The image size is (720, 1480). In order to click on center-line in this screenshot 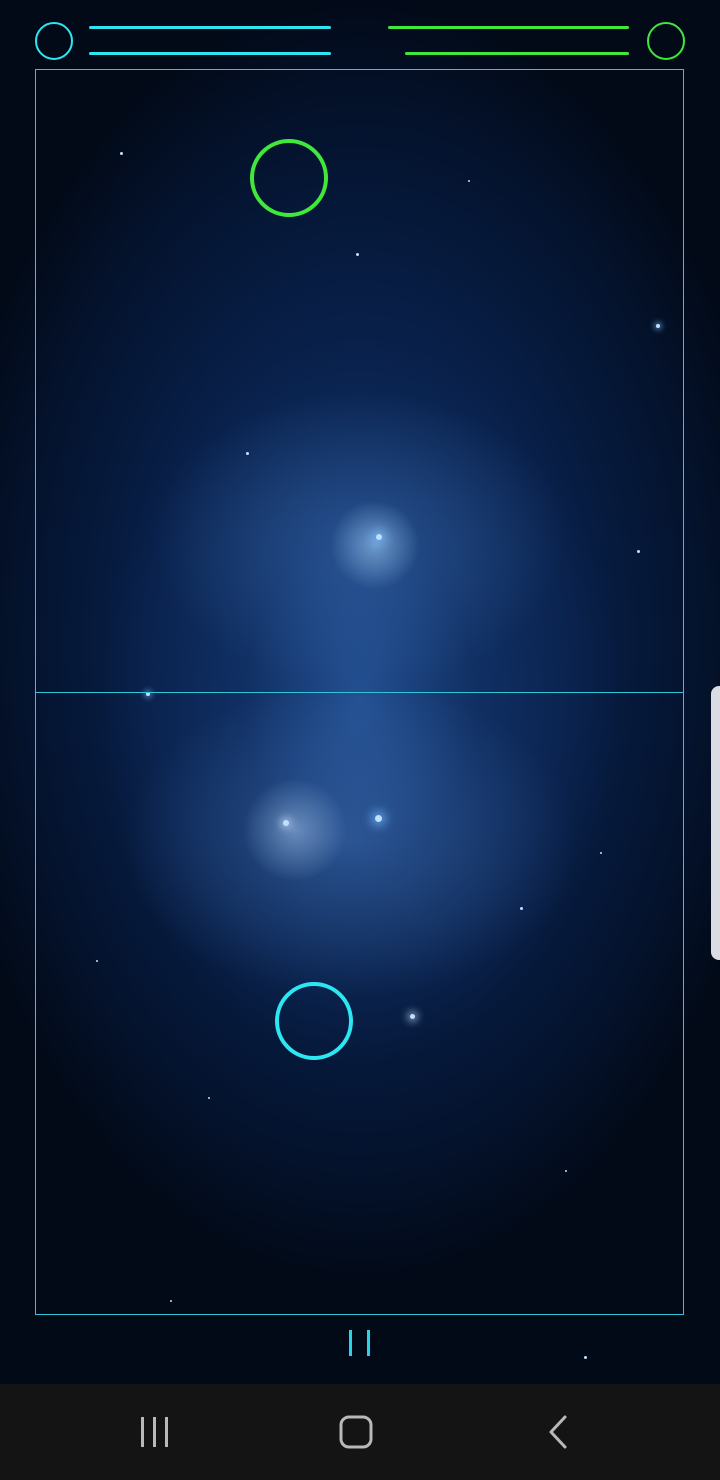, I will do `click(359, 692)`.